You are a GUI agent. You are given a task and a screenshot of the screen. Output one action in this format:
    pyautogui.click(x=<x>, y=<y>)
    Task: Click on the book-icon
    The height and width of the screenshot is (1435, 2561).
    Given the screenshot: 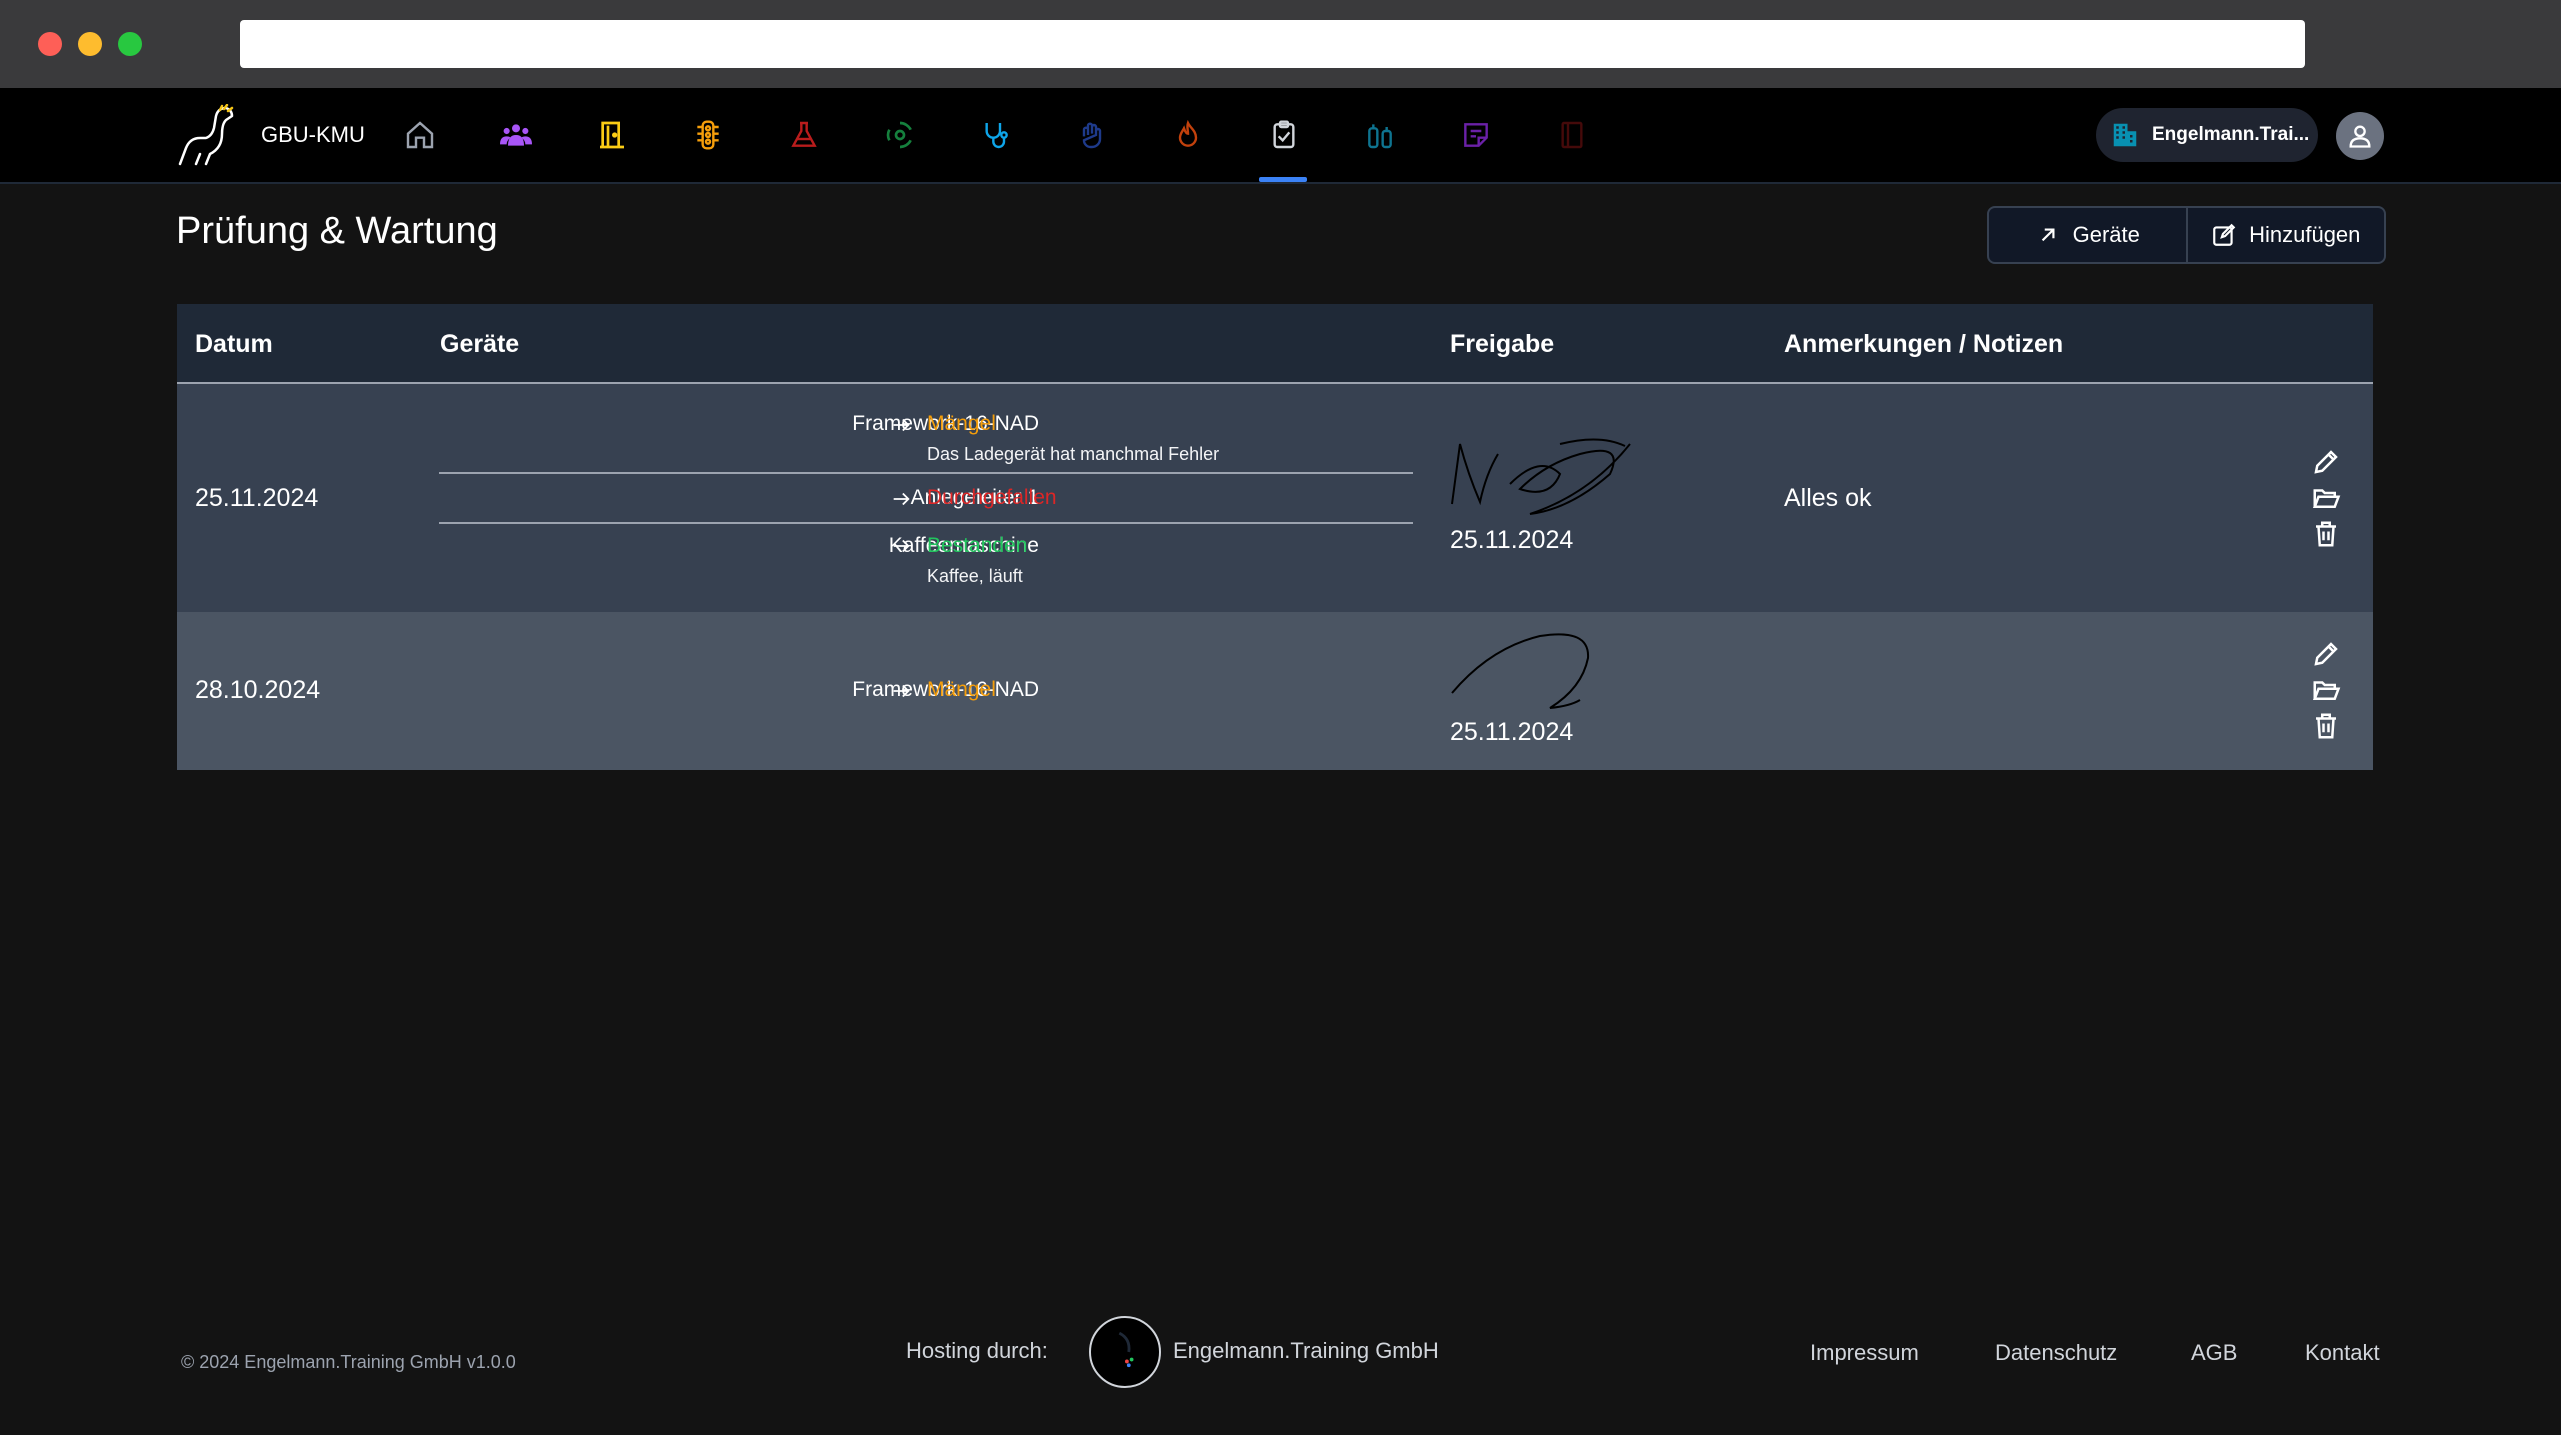 What is the action you would take?
    pyautogui.click(x=1572, y=135)
    